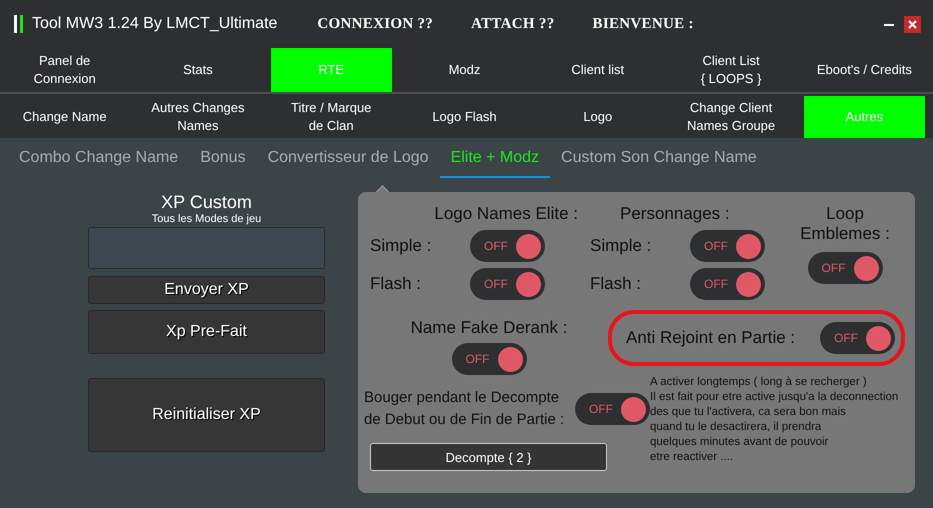 This screenshot has height=508, width=933. I want to click on nav-tab: Logo Flash, so click(465, 117).